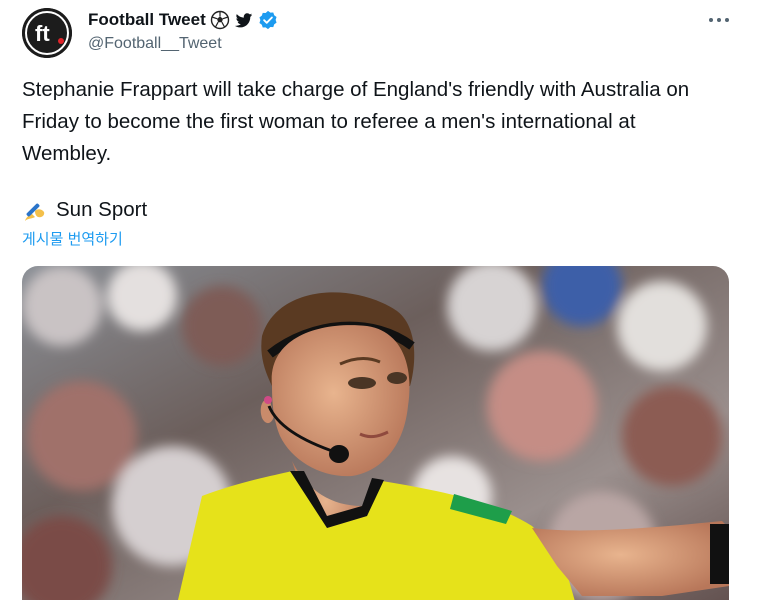 The width and height of the screenshot is (769, 600). Describe the element at coordinates (220, 20) in the screenshot. I see `soccer-ball-icon` at that location.